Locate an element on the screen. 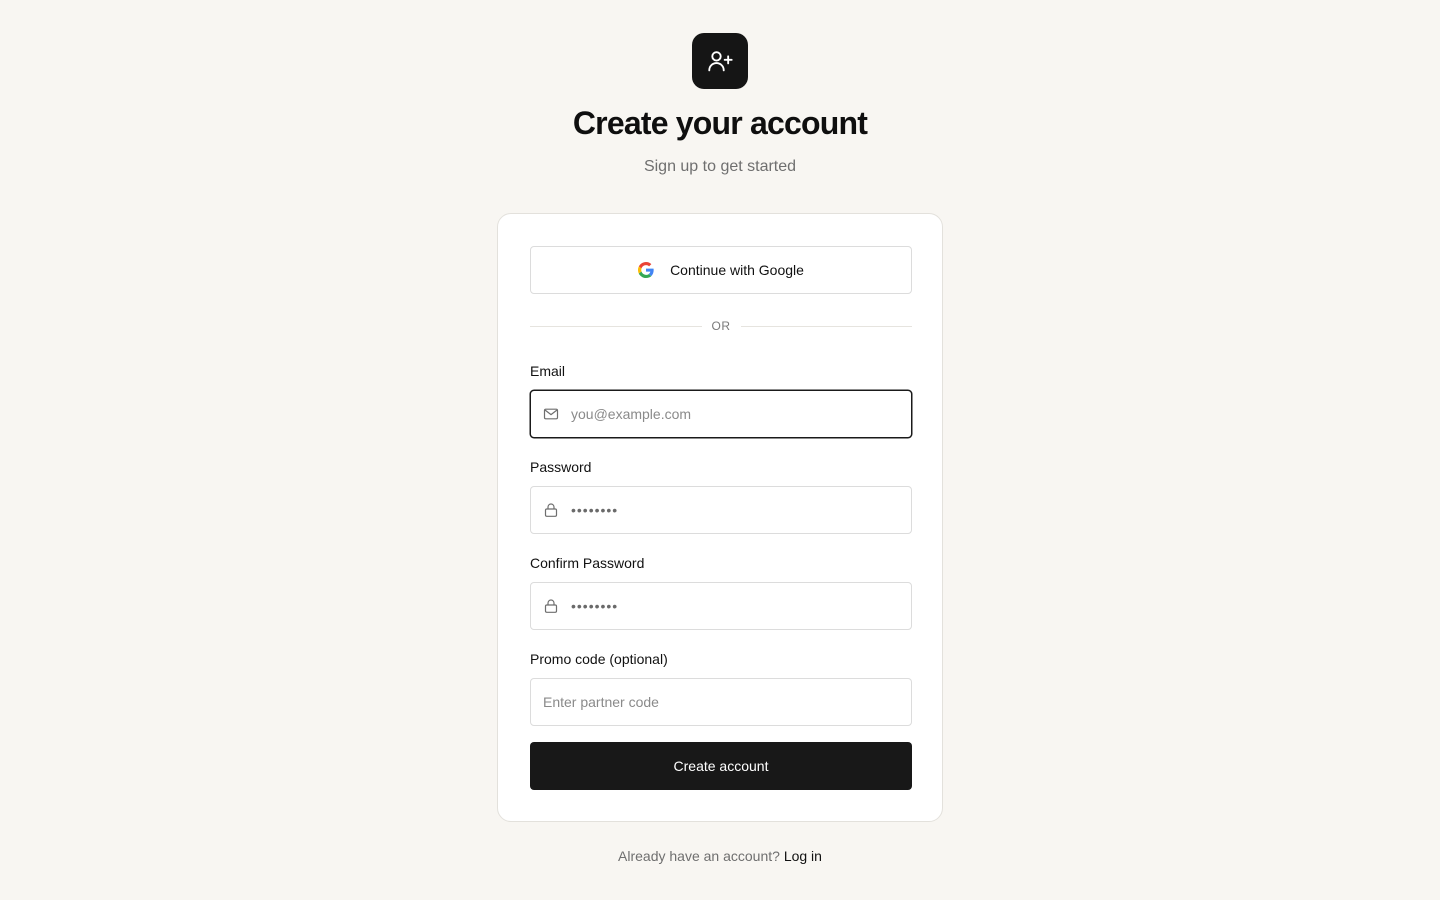  password-label: Password is located at coordinates (561, 467).